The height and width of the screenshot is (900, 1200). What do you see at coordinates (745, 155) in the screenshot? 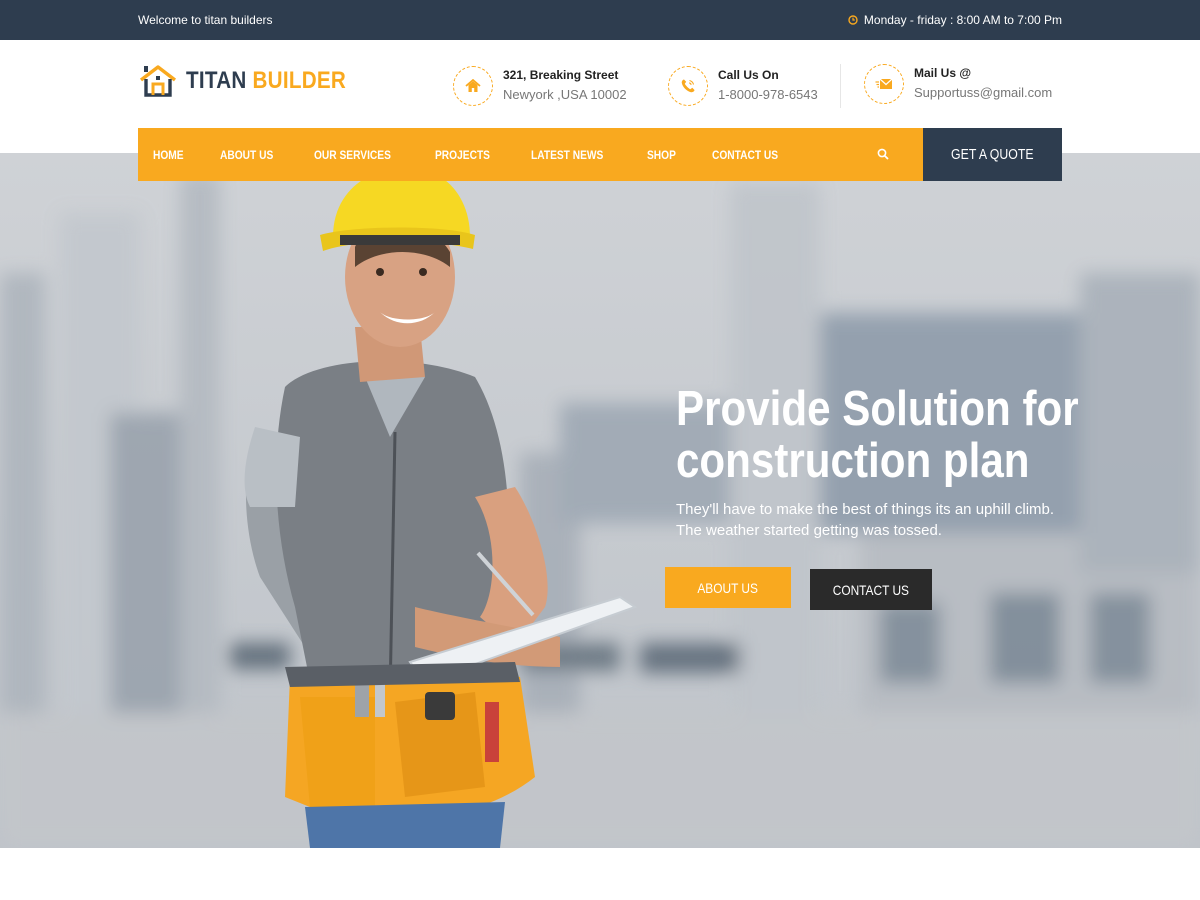
I see `nav-item-contact-us: CONTACT US` at bounding box center [745, 155].